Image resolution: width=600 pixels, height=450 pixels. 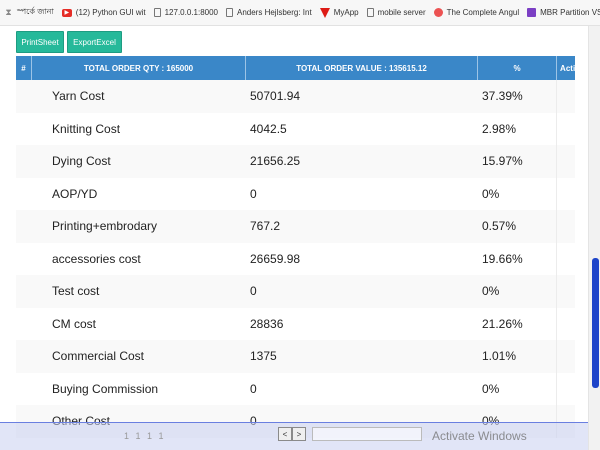 What do you see at coordinates (517, 96) in the screenshot?
I see `cost-percent-cell: 37.39%` at bounding box center [517, 96].